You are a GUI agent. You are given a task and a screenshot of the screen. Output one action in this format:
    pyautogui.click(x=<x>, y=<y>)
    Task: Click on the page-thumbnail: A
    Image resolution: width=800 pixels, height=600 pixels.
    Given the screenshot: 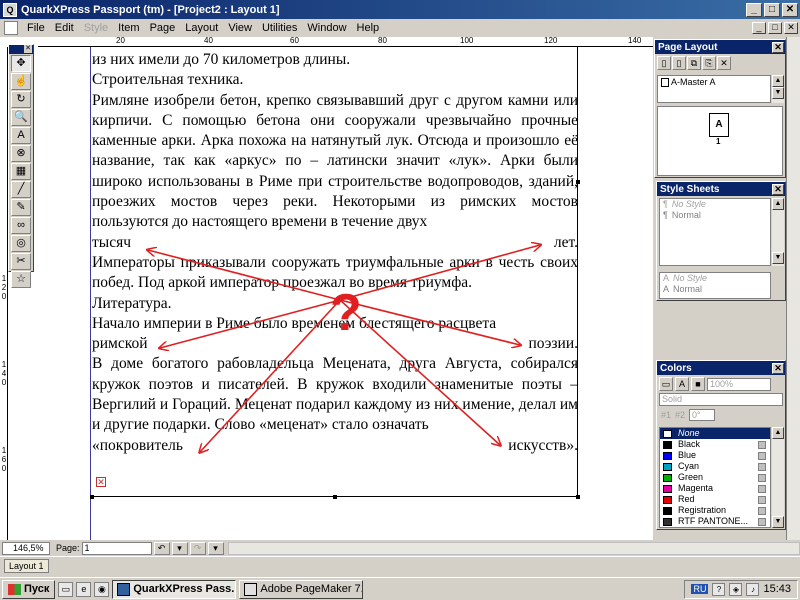 What is the action you would take?
    pyautogui.click(x=719, y=125)
    